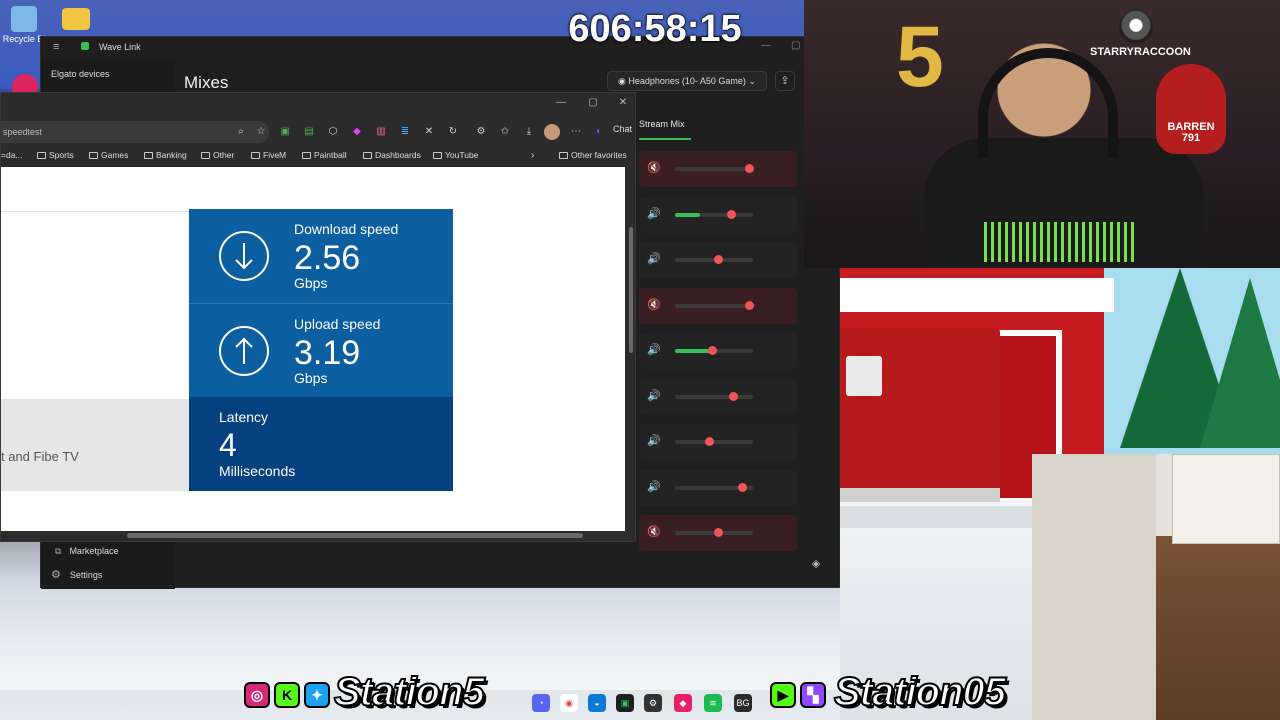 This screenshot has height=720, width=1280. Describe the element at coordinates (864, 376) in the screenshot. I see `truck-window` at that location.